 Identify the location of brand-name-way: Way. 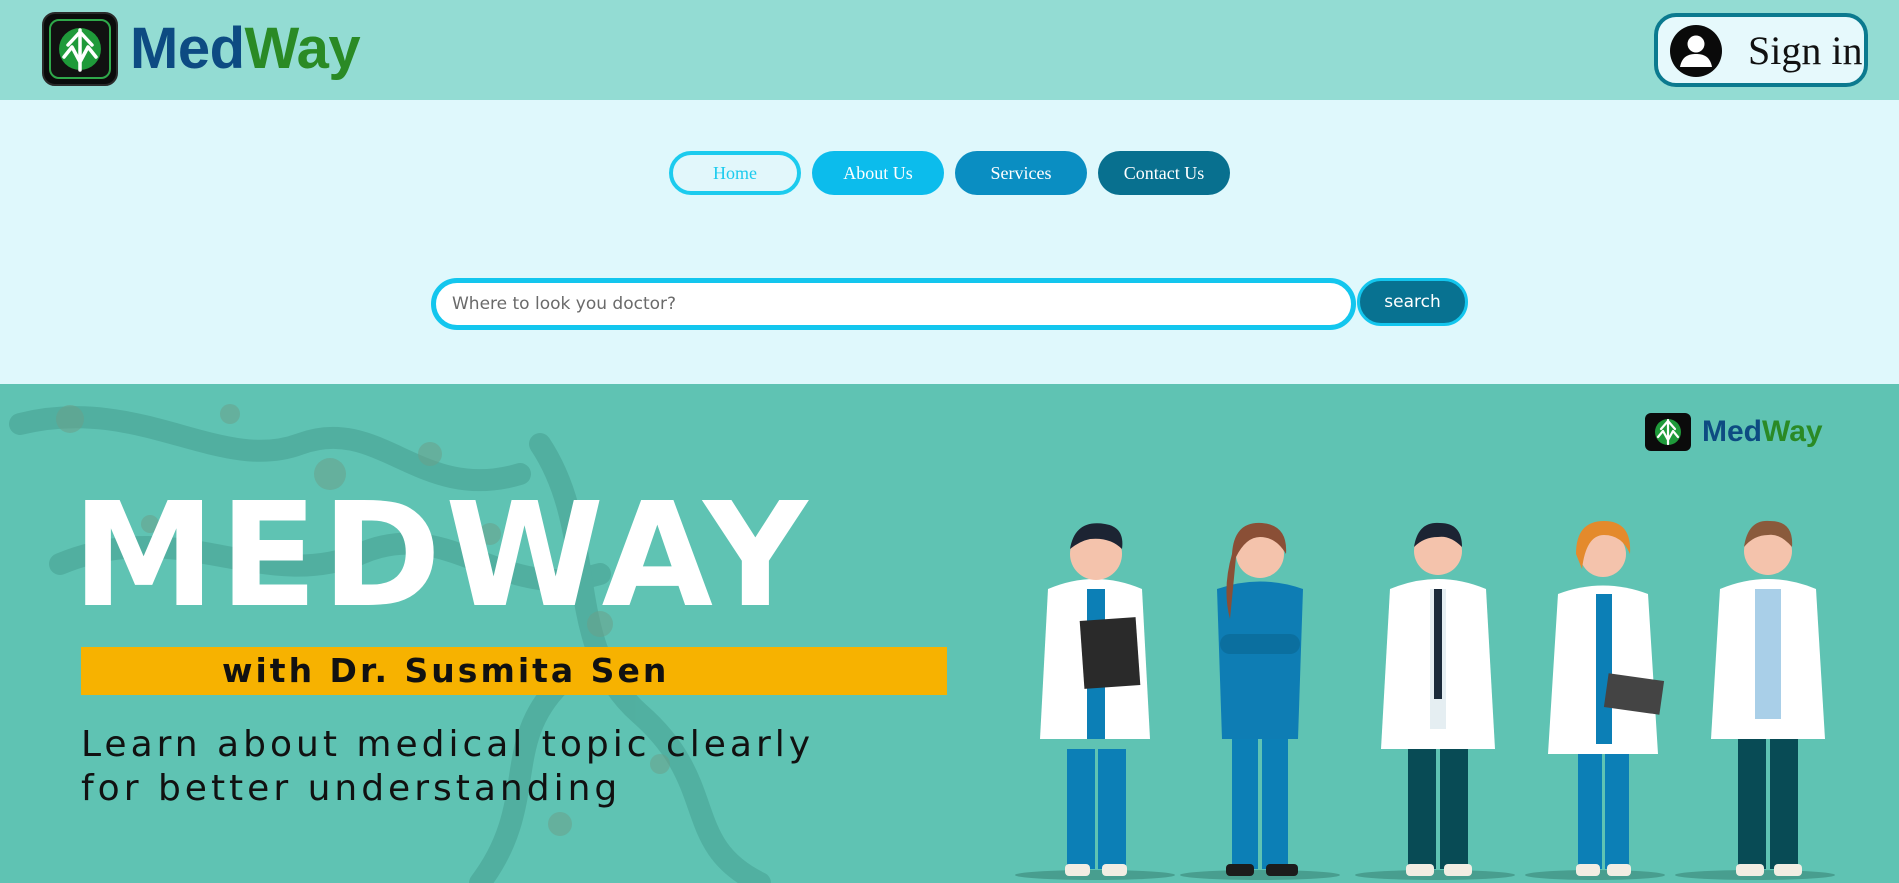
(302, 48).